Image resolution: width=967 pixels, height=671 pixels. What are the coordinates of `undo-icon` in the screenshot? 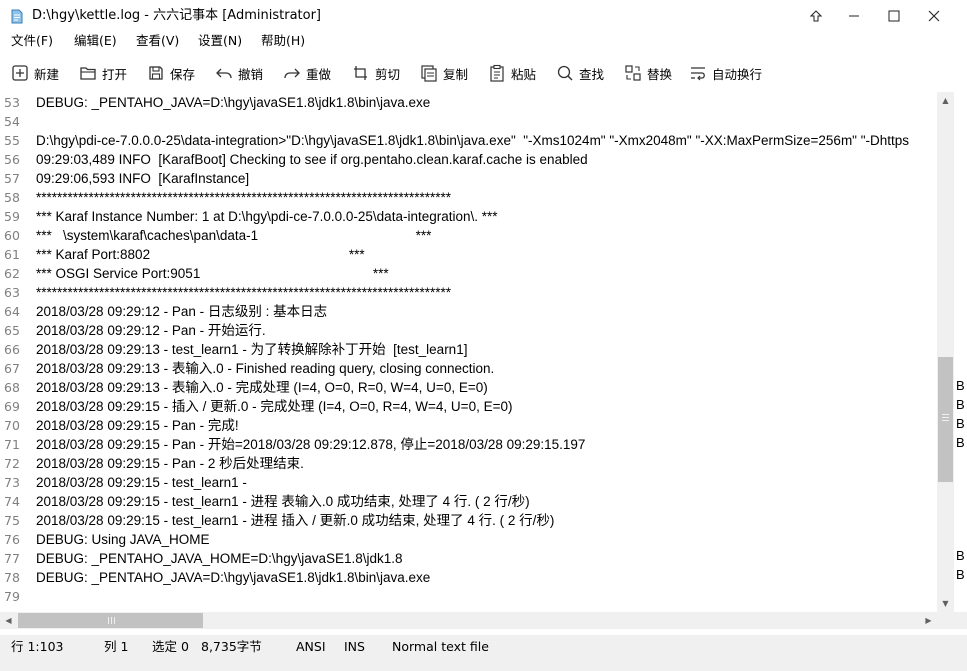 It's located at (224, 73).